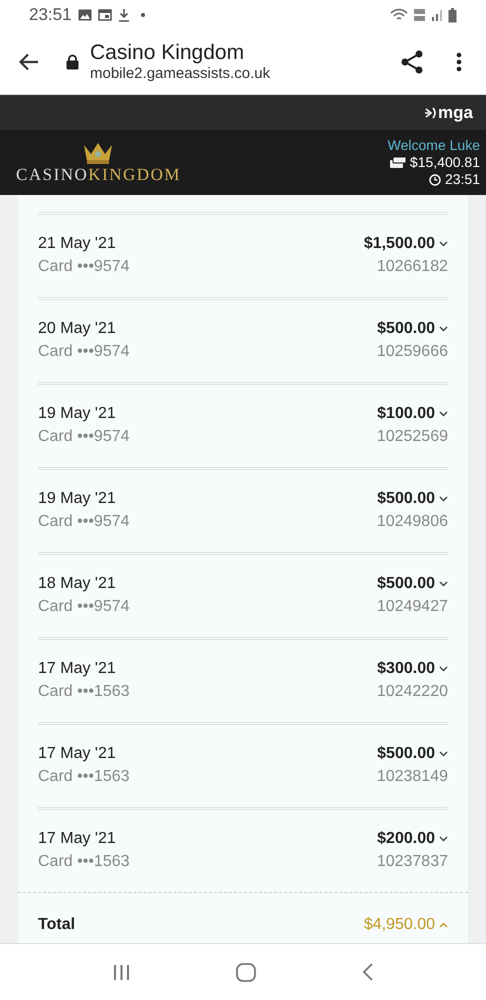 The width and height of the screenshot is (486, 1000). Describe the element at coordinates (367, 972) in the screenshot. I see `back-icon` at that location.